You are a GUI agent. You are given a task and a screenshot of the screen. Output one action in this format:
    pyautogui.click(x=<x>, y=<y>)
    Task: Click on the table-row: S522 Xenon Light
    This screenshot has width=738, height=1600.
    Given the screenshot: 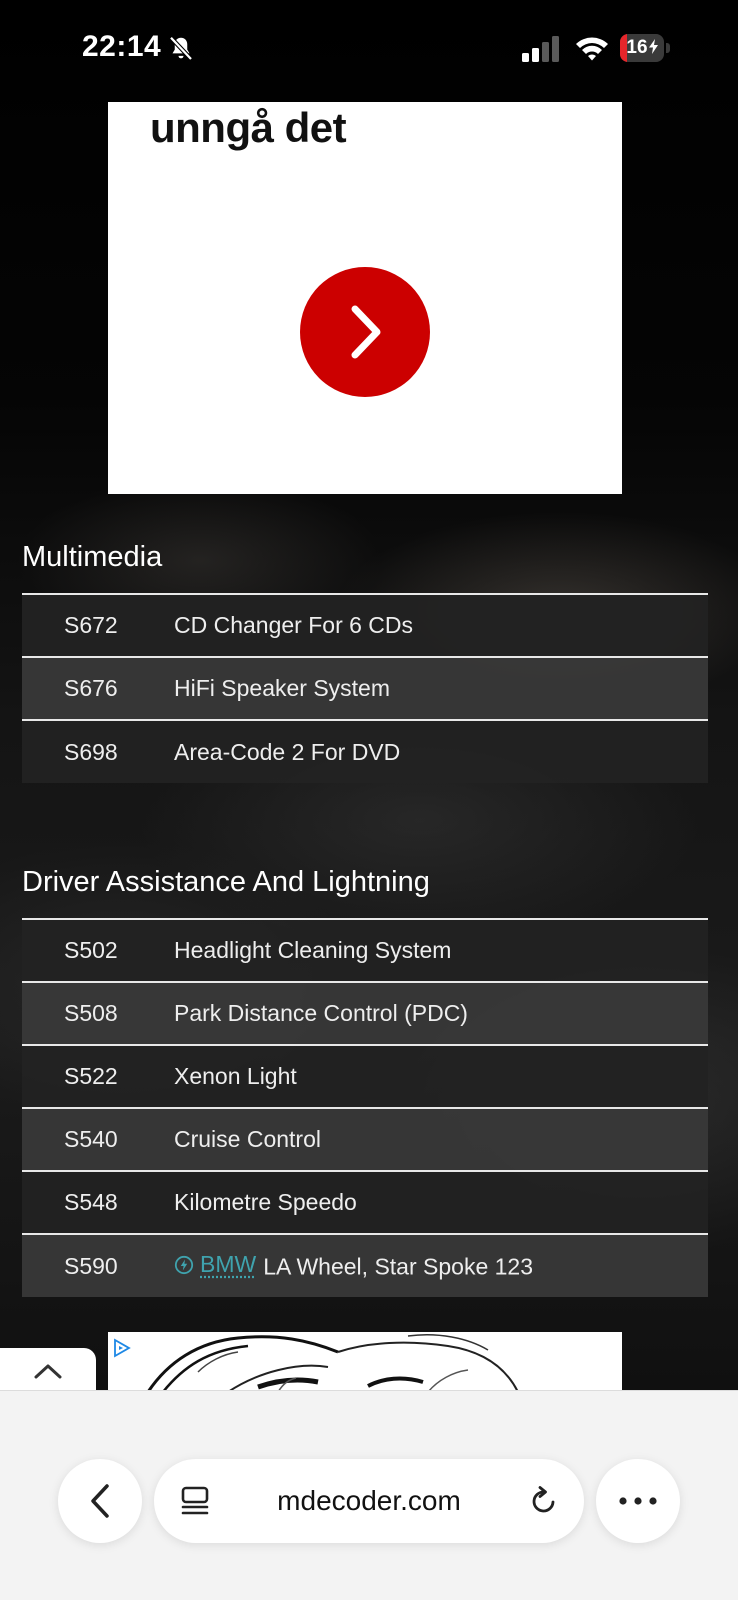 What is the action you would take?
    pyautogui.click(x=365, y=1076)
    